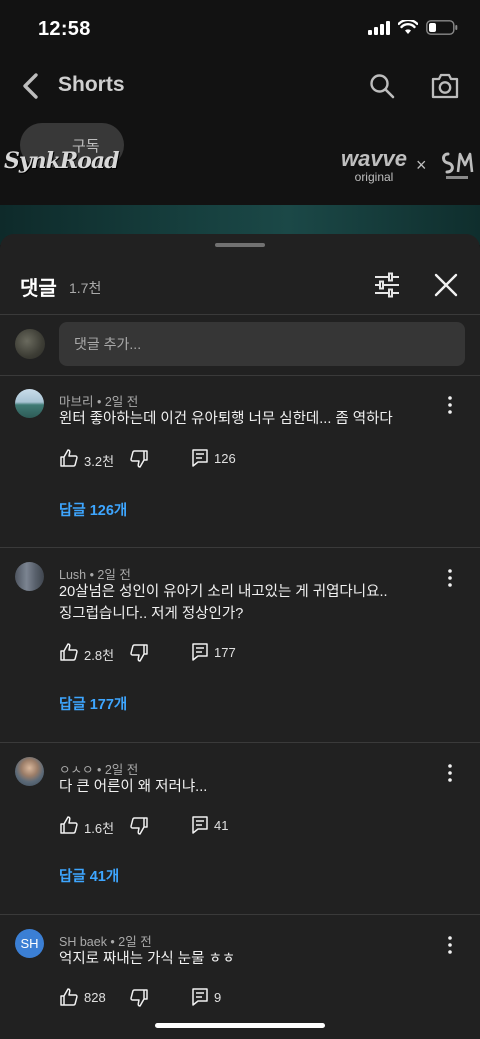 This screenshot has width=480, height=1039. I want to click on avatar: SH, so click(29, 943).